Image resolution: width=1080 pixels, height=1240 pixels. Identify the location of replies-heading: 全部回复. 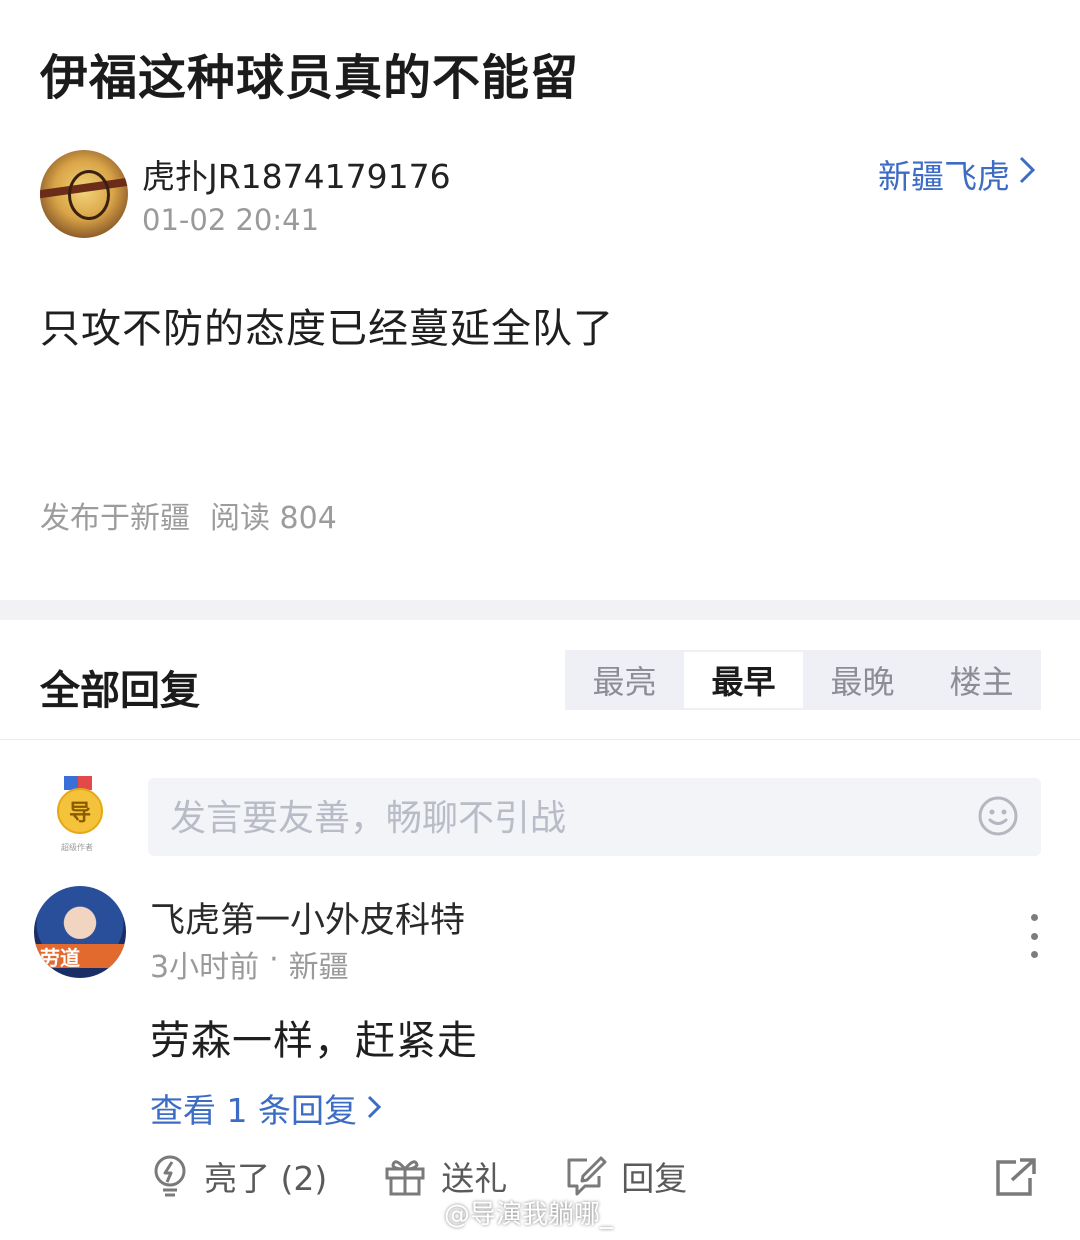
(120, 691).